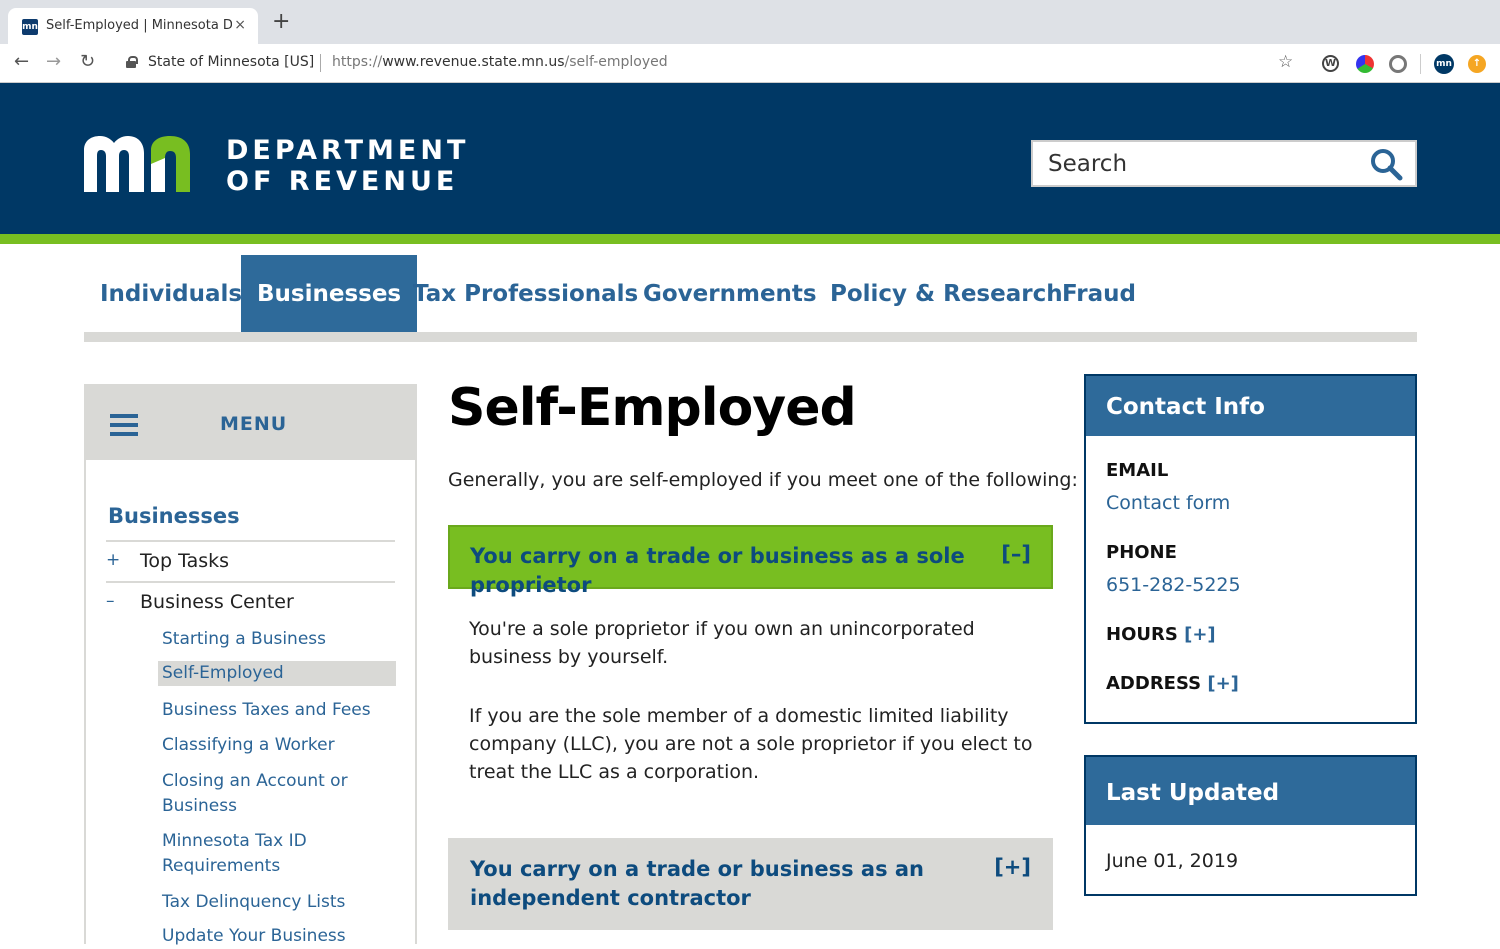  Describe the element at coordinates (113, 560) in the screenshot. I see `expand-icon: +` at that location.